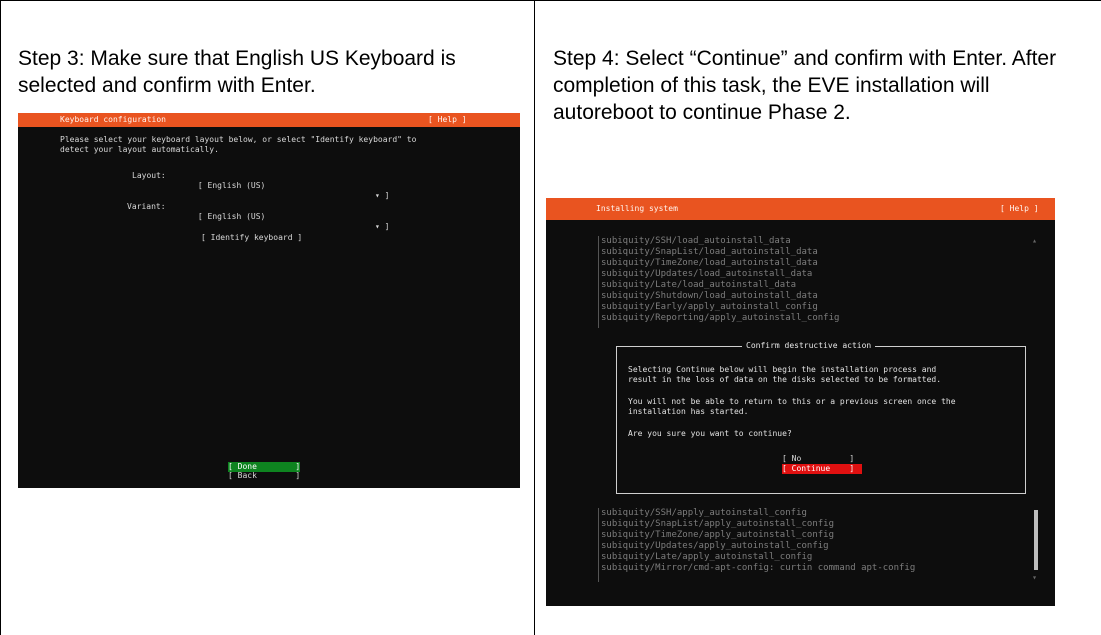  I want to click on log-line: subiquity/SnapList/load_autoinstall_data, so click(709, 252).